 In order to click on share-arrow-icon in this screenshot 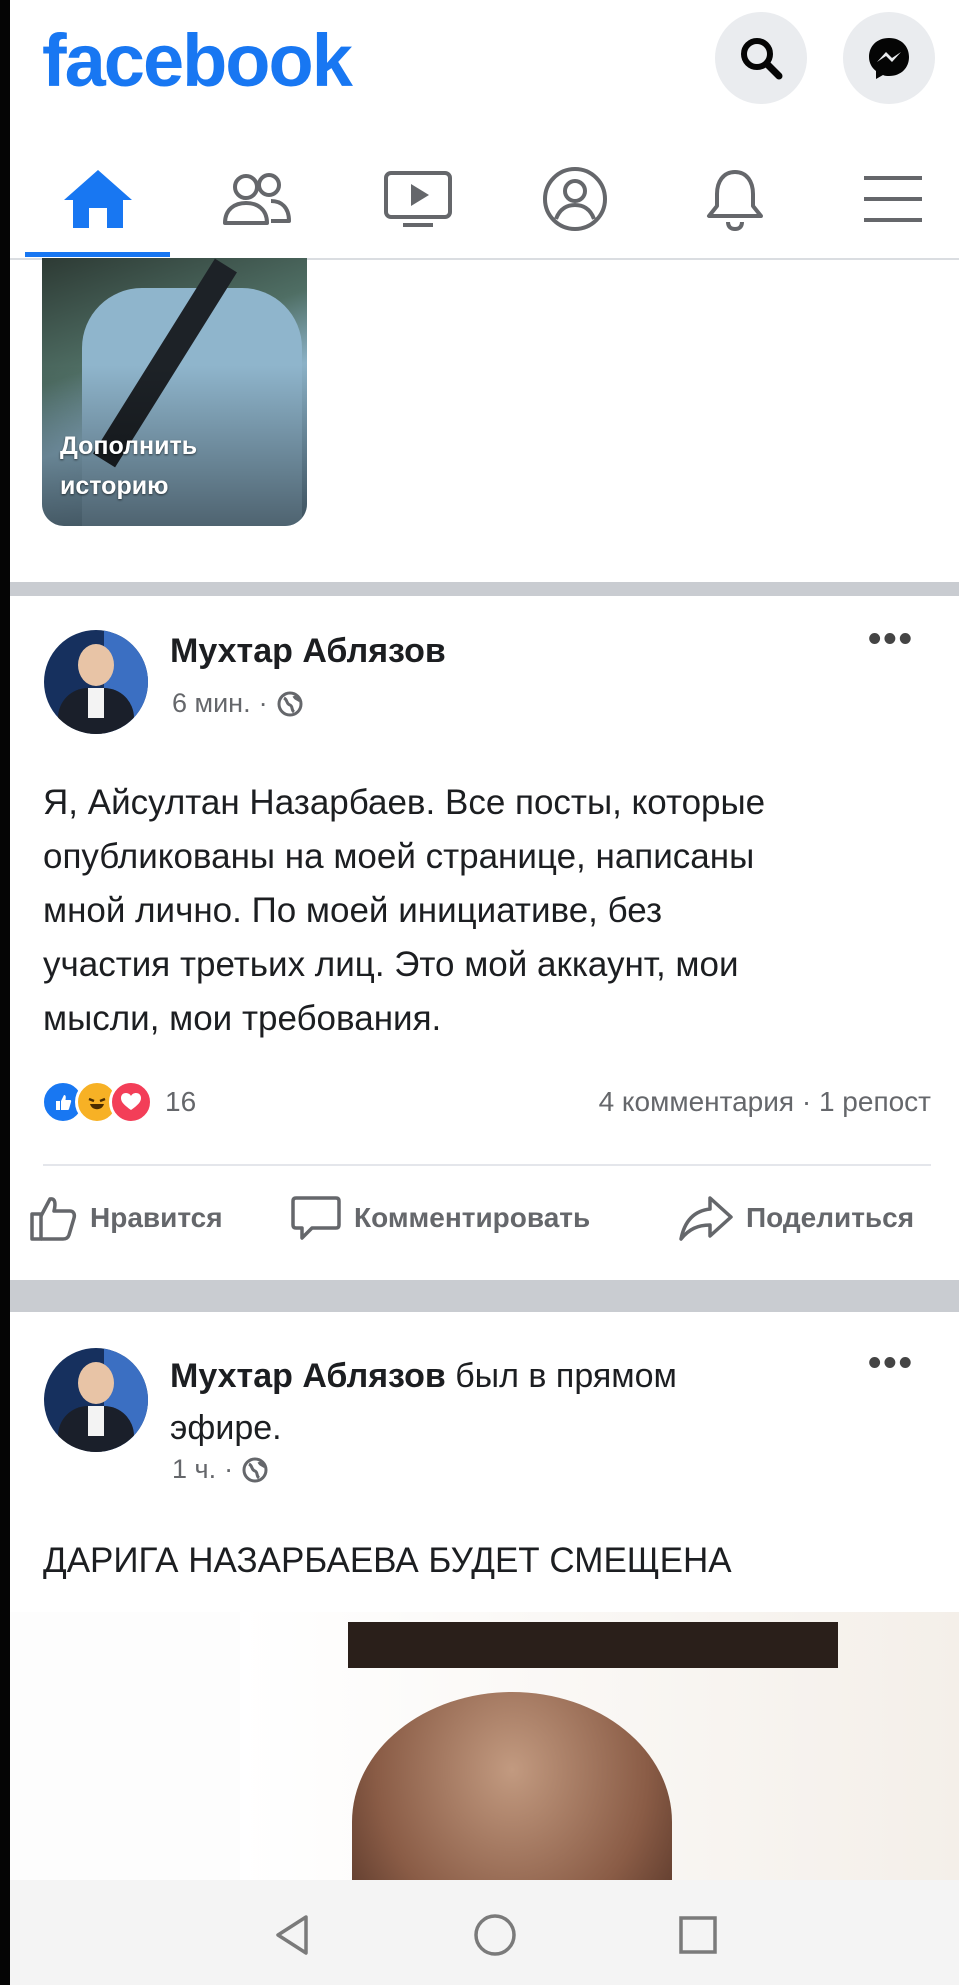, I will do `click(706, 1218)`.